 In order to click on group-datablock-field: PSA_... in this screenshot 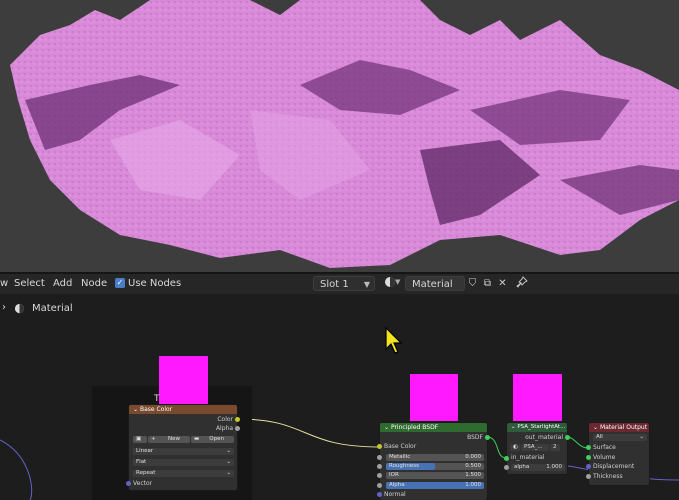, I will do `click(535, 447)`.